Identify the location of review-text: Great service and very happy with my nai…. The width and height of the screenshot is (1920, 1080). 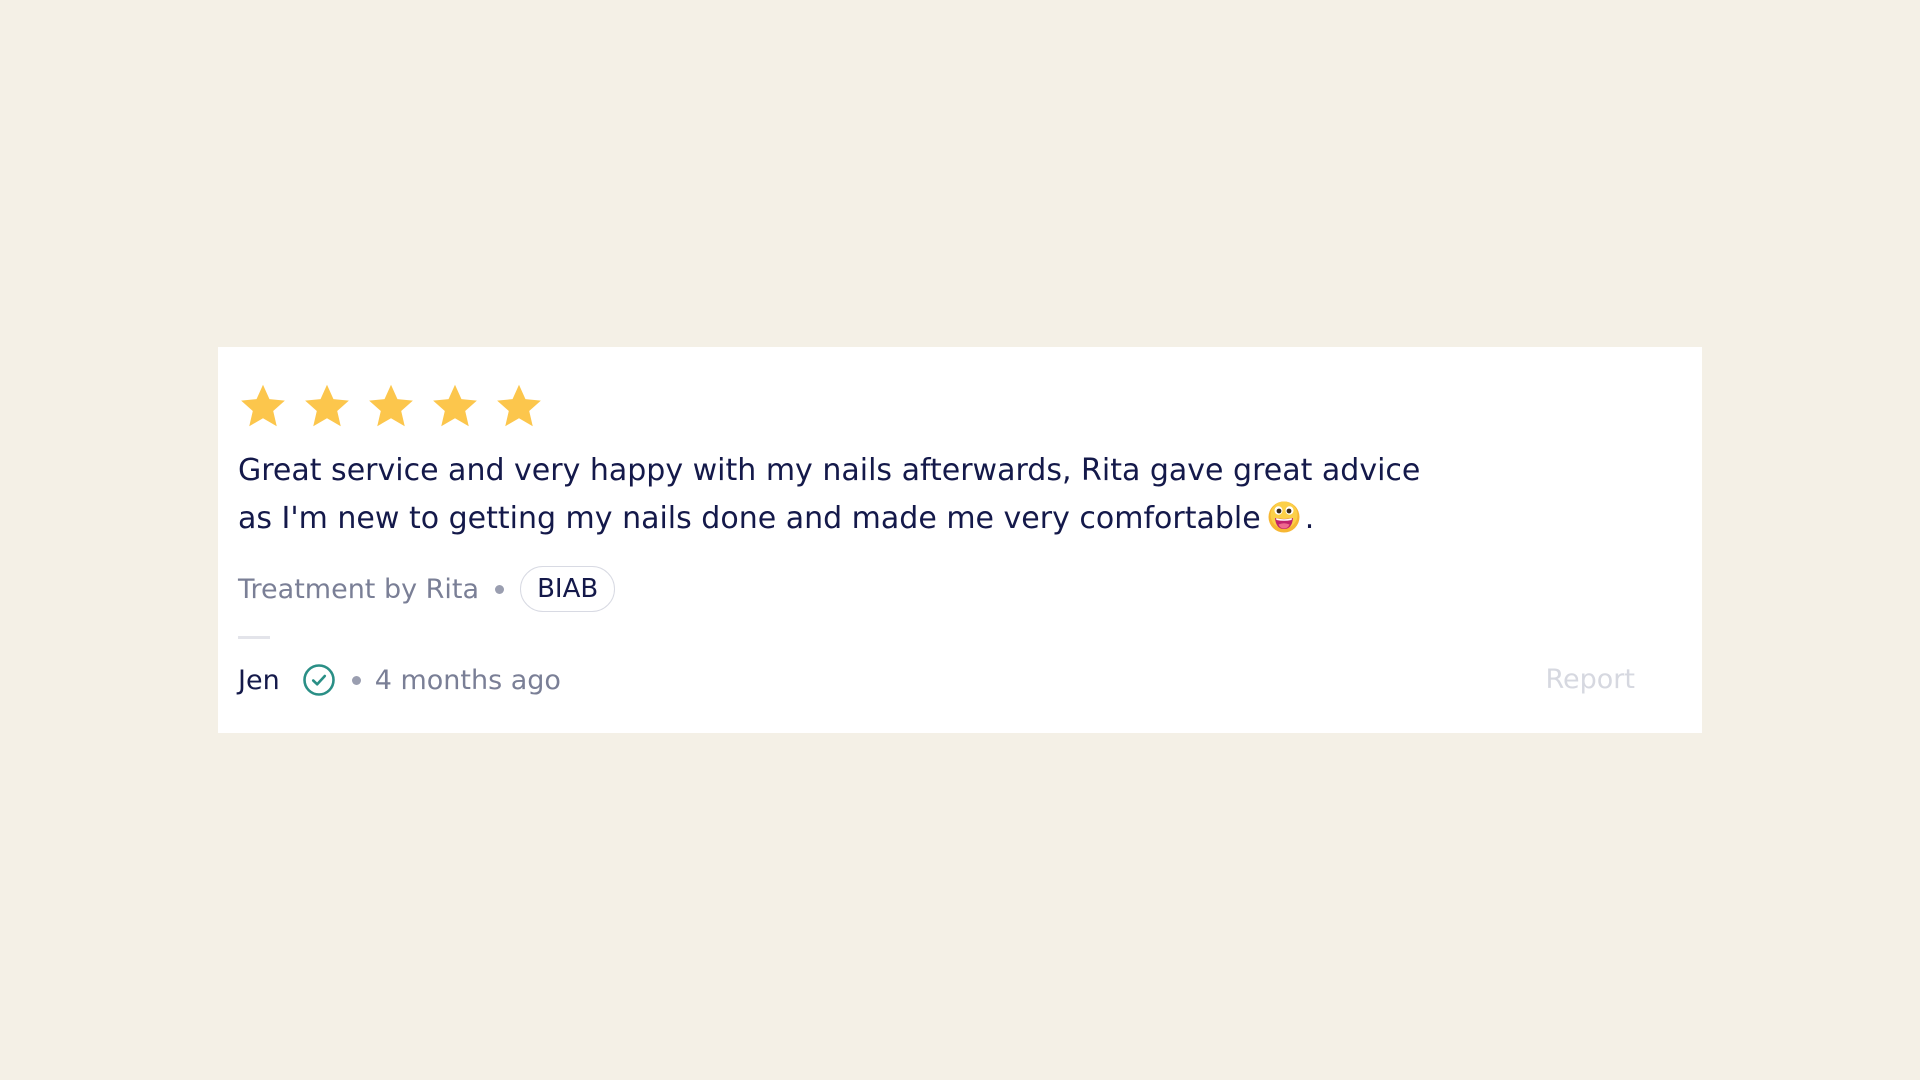
(848, 495).